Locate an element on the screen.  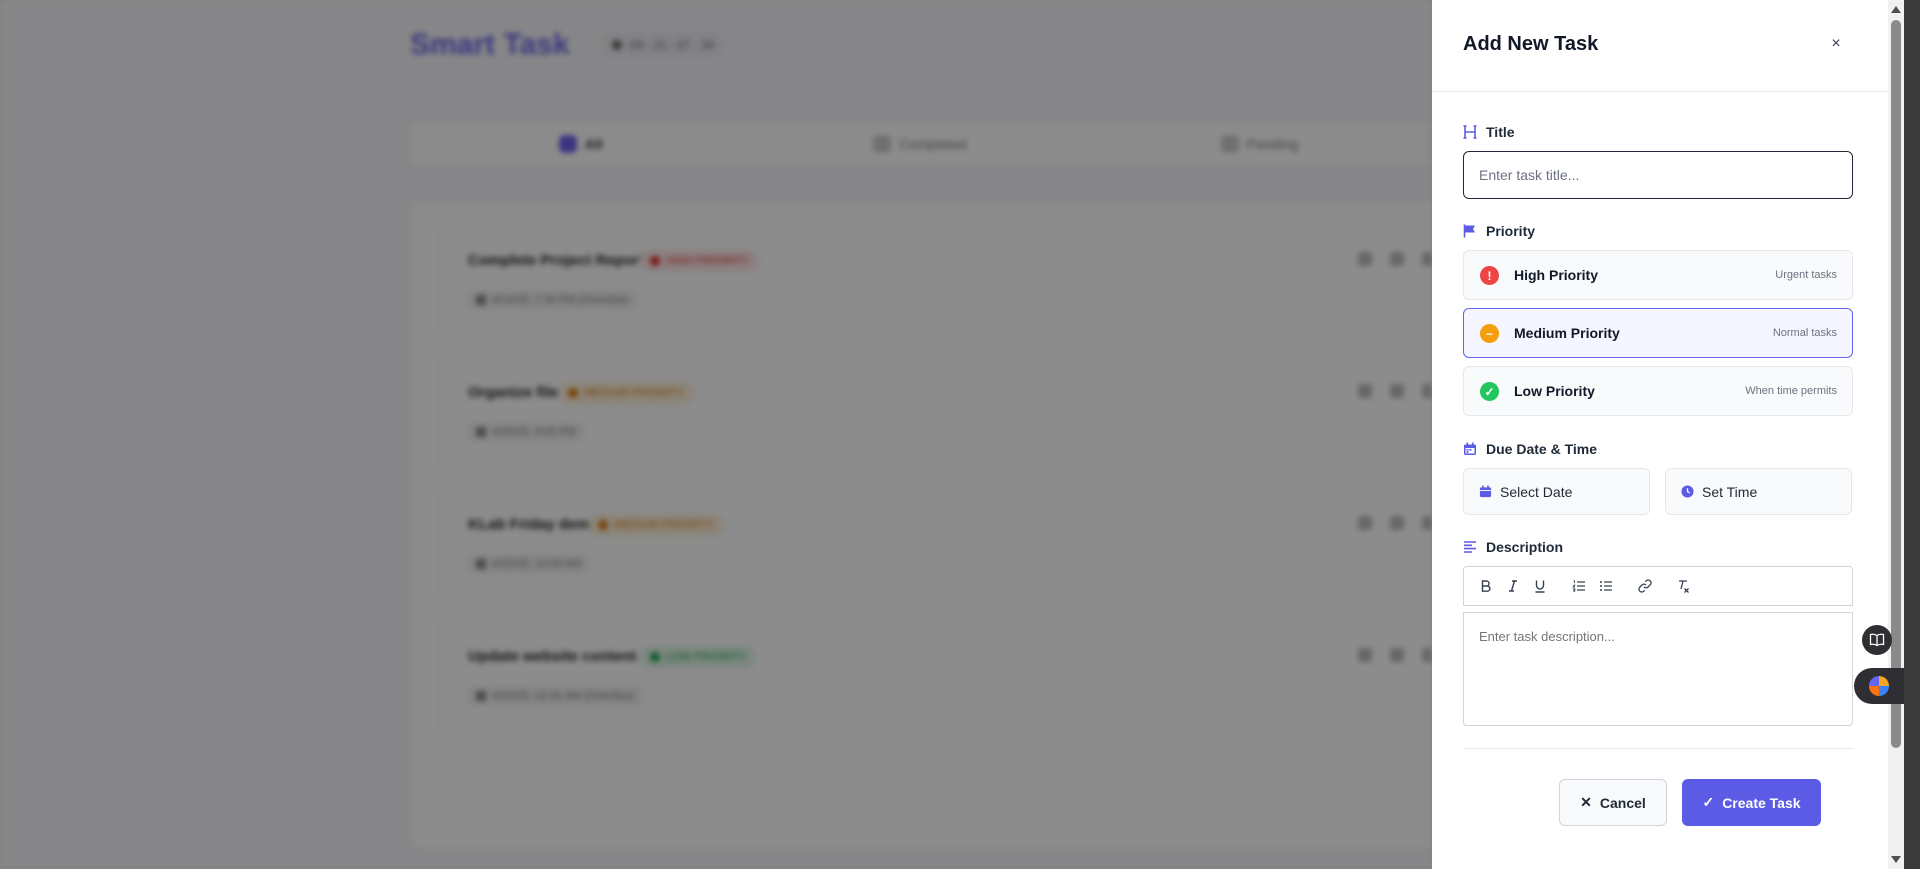
priority-option-name: Low Priority is located at coordinates (1554, 391).